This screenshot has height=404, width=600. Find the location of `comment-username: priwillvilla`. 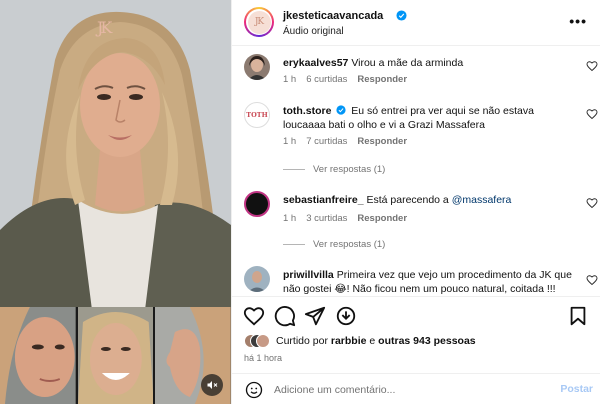

comment-username: priwillvilla is located at coordinates (308, 275).